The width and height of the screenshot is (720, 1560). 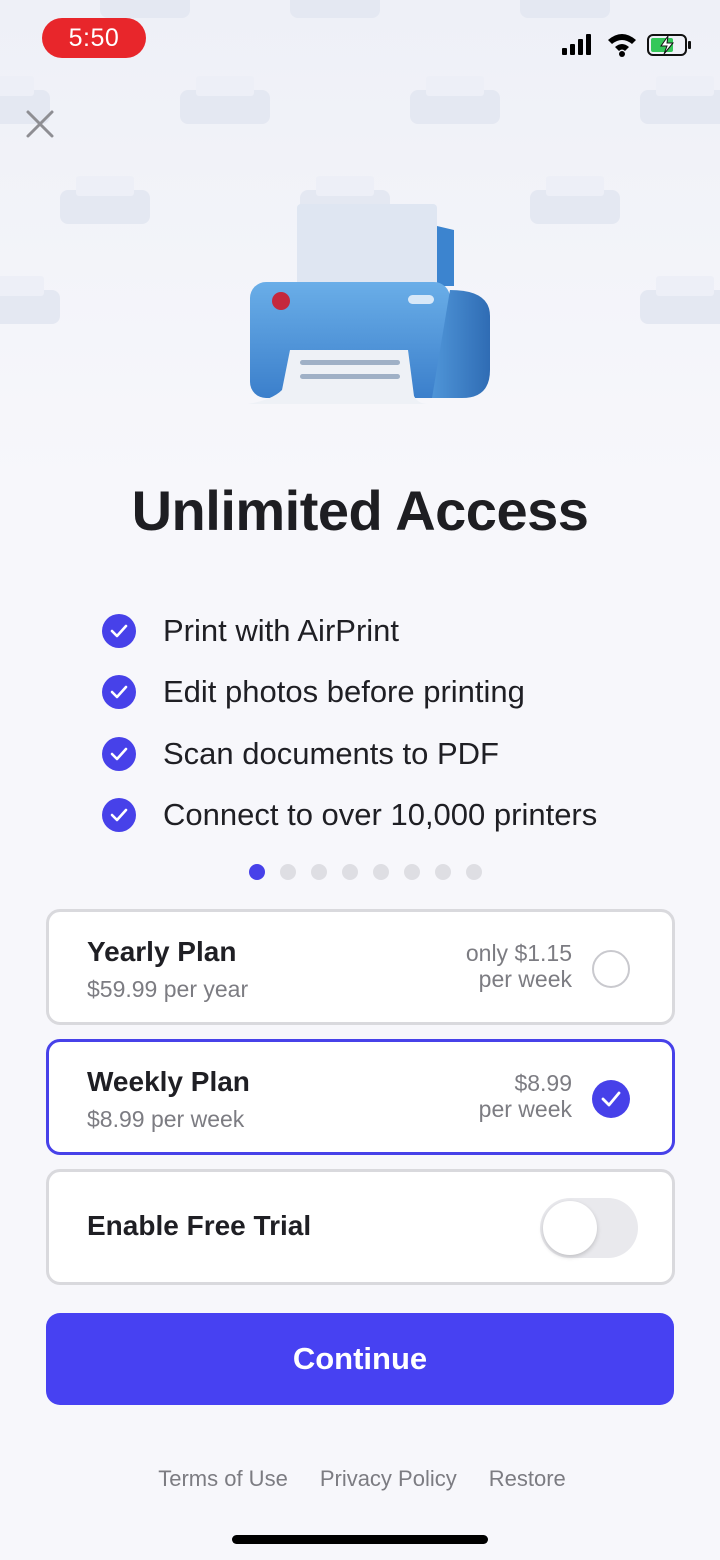 I want to click on feature-label: Edit photos before printing, so click(x=344, y=692).